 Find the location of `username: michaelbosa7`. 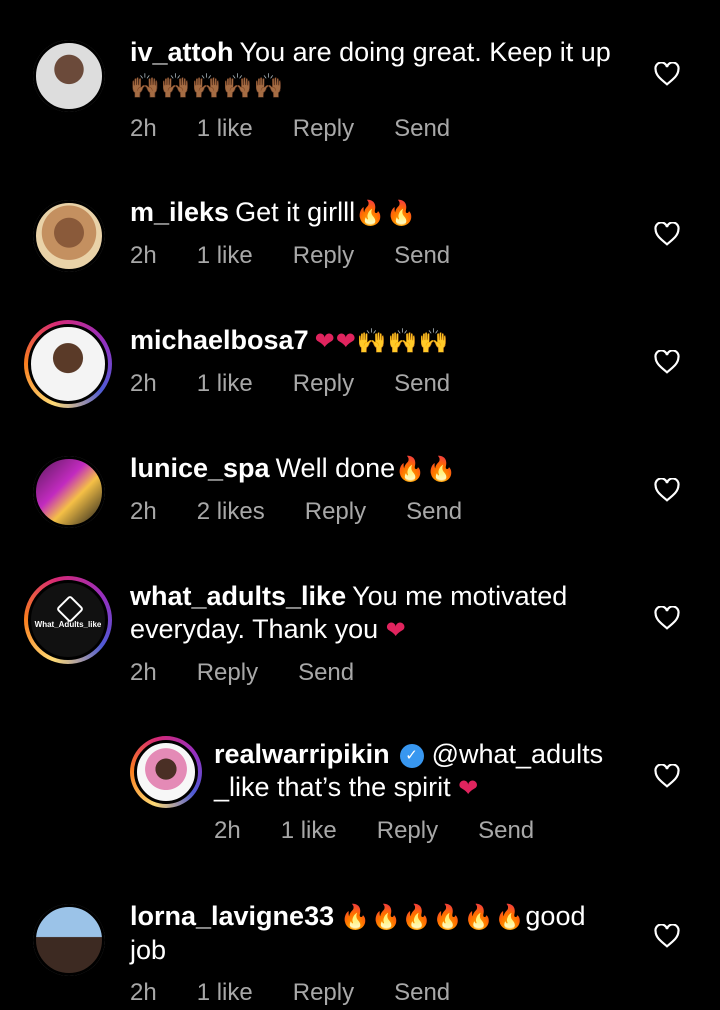

username: michaelbosa7 is located at coordinates (219, 340).